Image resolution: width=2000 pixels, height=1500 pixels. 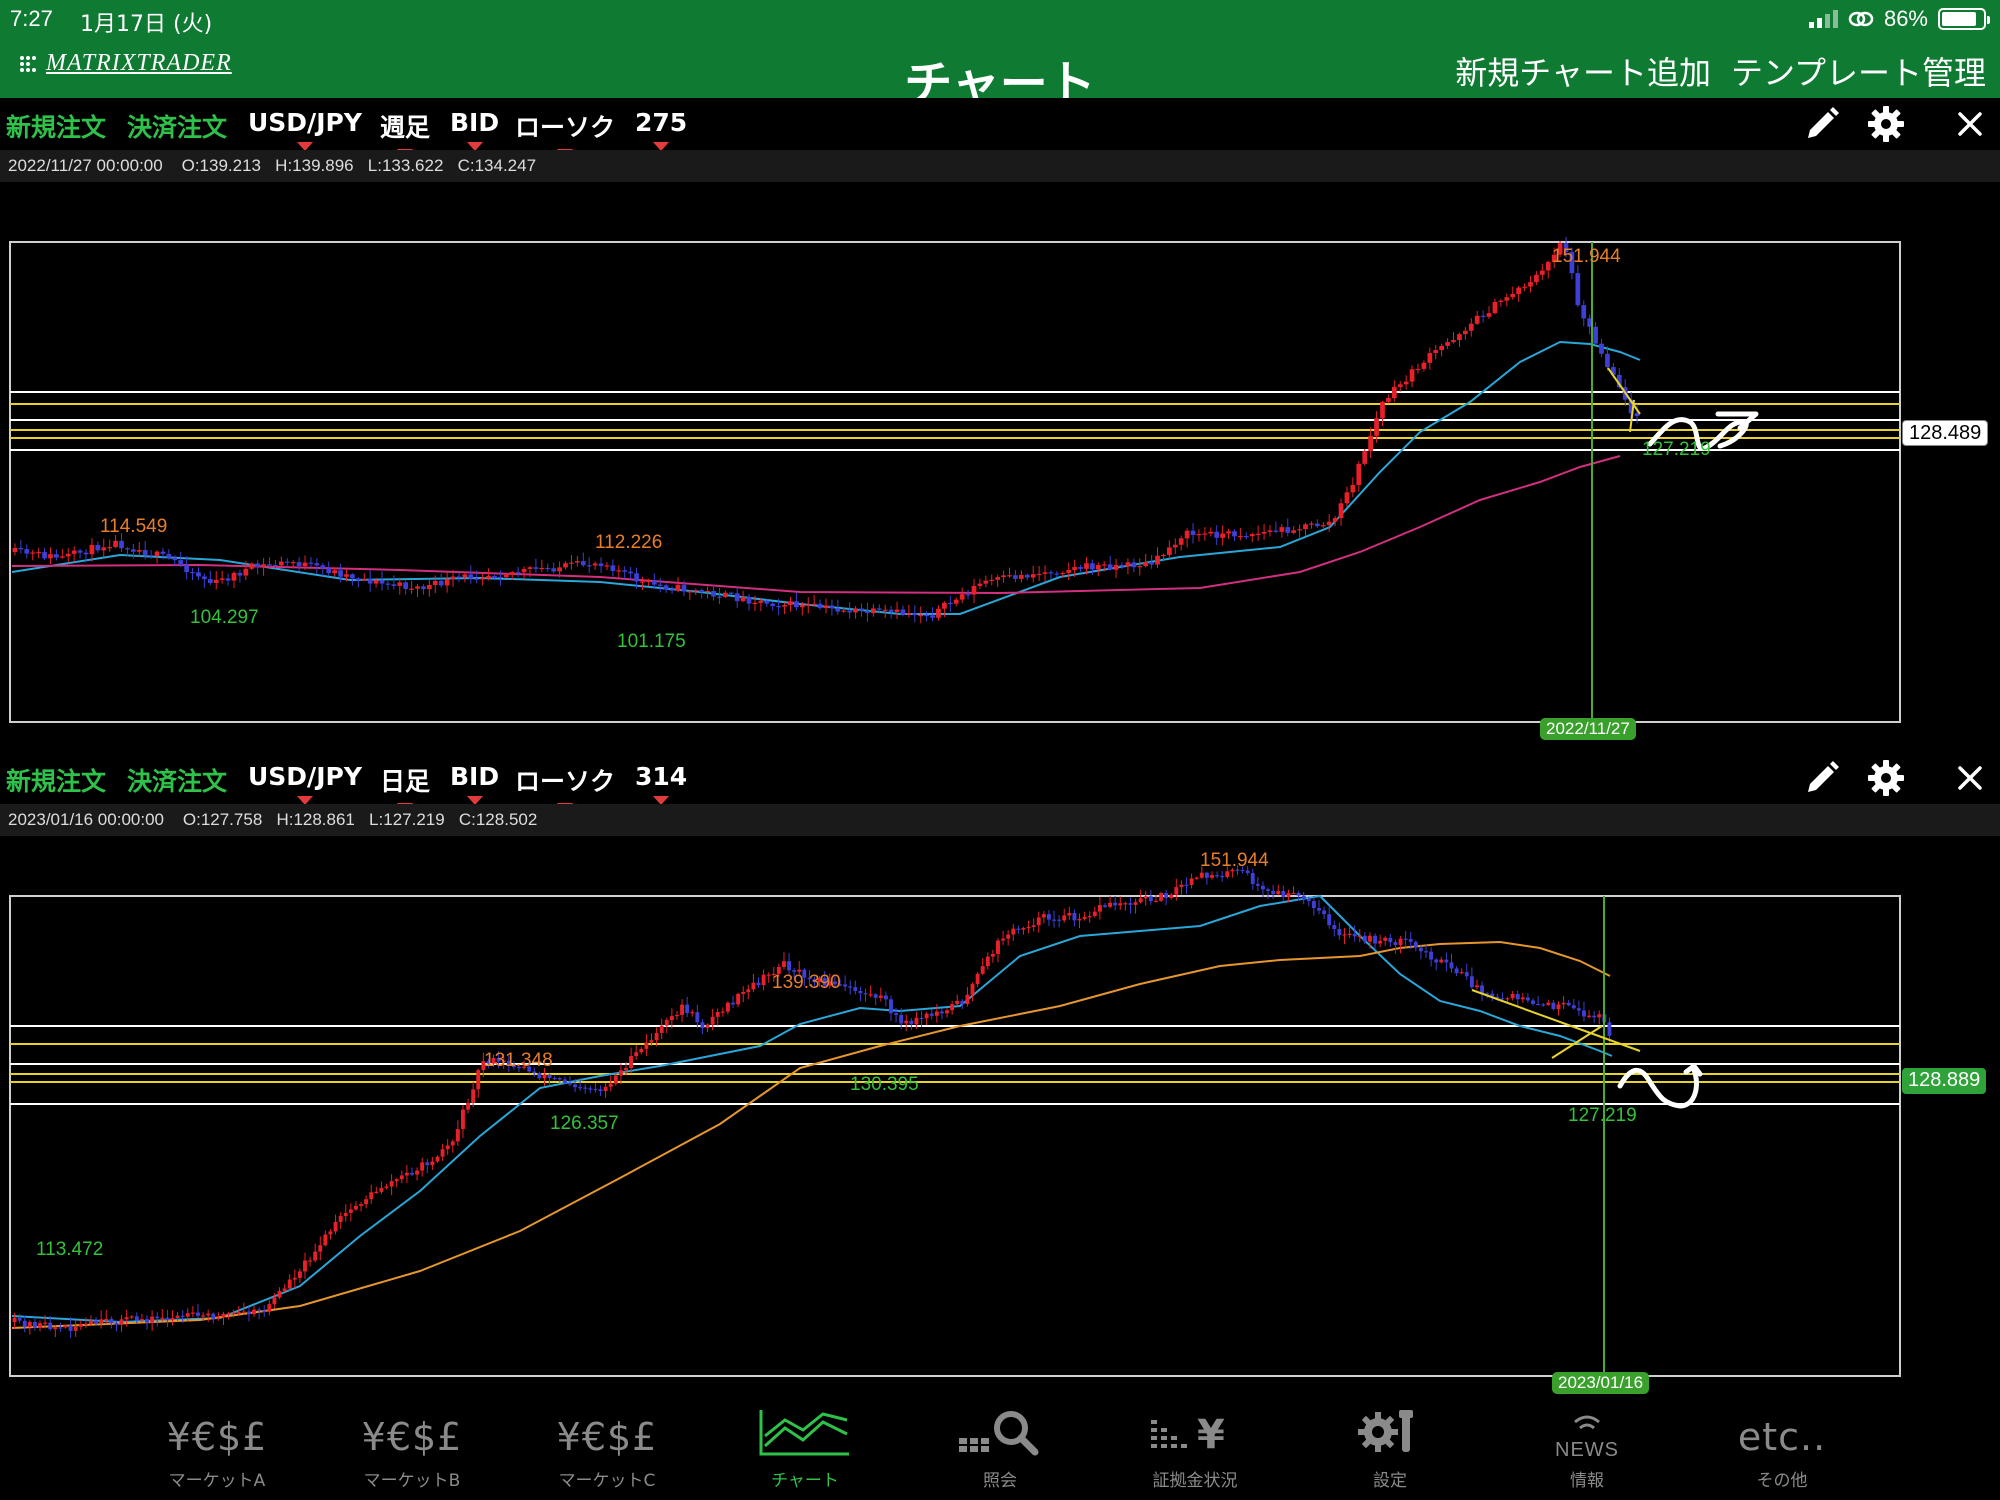 I want to click on bar-count-select: 275, so click(x=661, y=129).